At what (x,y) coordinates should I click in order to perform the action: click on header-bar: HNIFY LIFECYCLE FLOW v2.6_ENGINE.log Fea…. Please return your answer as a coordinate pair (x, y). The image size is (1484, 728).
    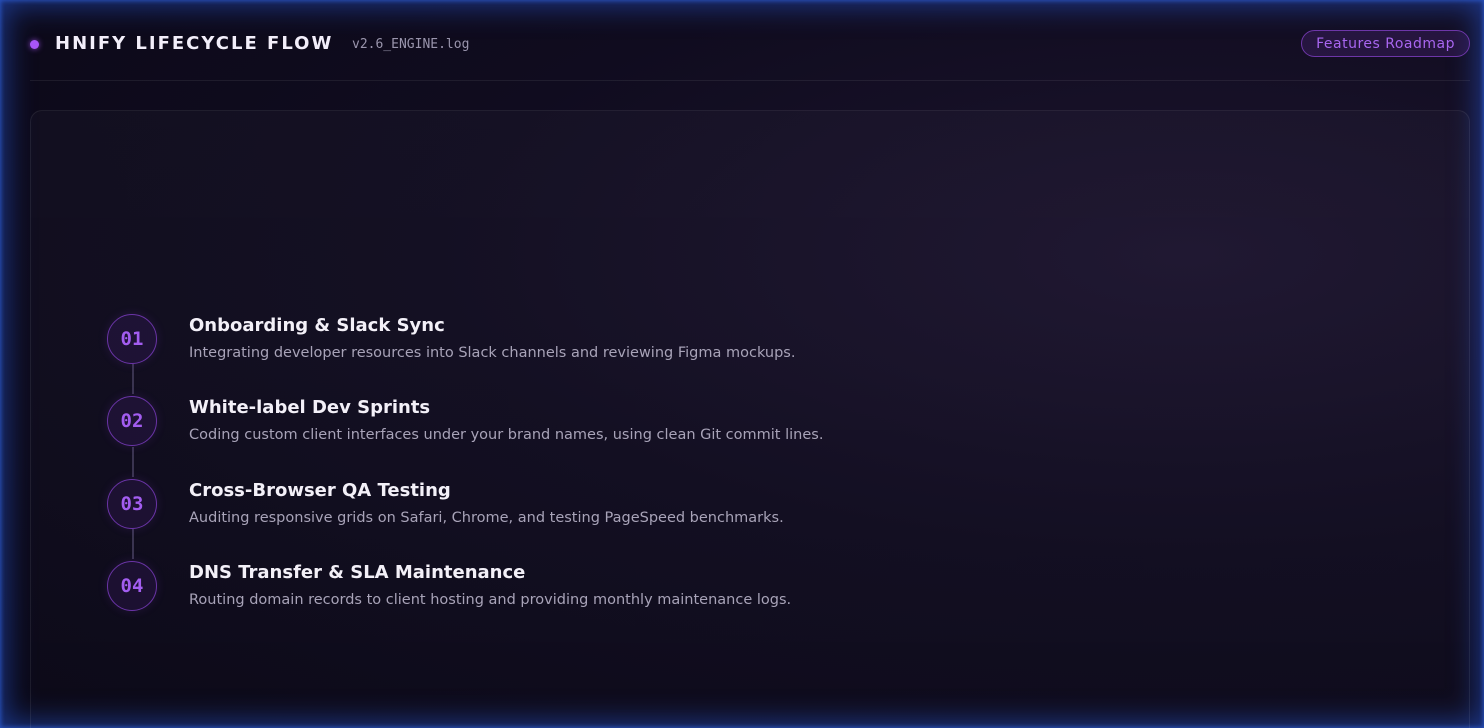
    Looking at the image, I should click on (750, 40).